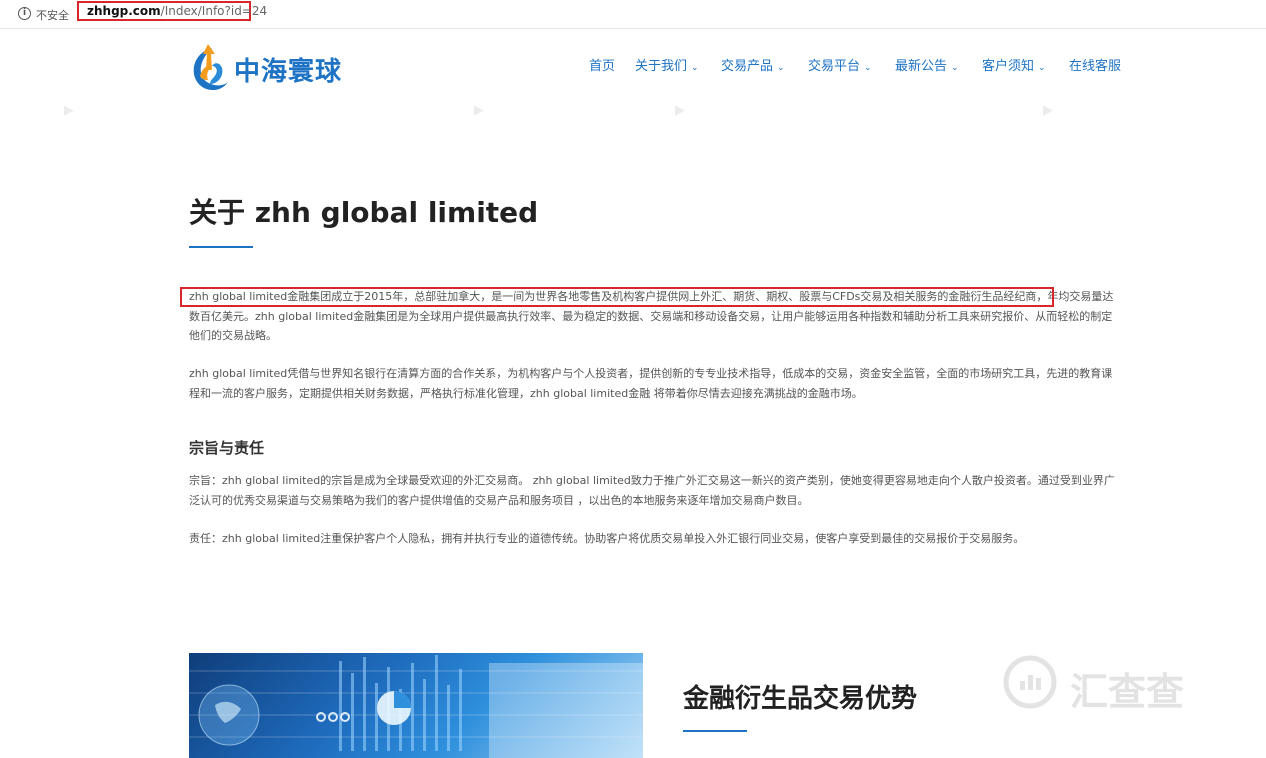 Image resolution: width=1266 pixels, height=758 pixels. Describe the element at coordinates (800, 699) in the screenshot. I see `feature-heading: 金融衍生品交易优势` at that location.